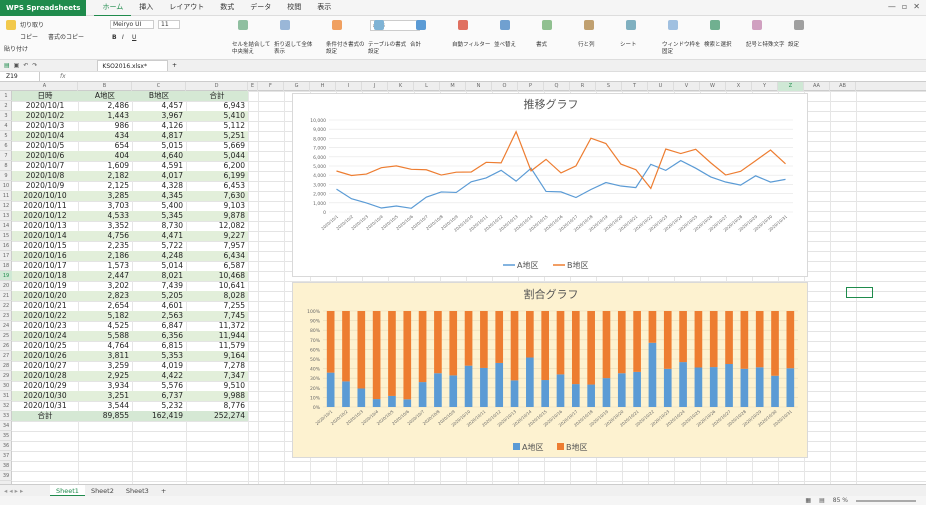 The image size is (926, 505). Describe the element at coordinates (45, 286) in the screenshot. I see `date-cell: 2020/10/19` at that location.